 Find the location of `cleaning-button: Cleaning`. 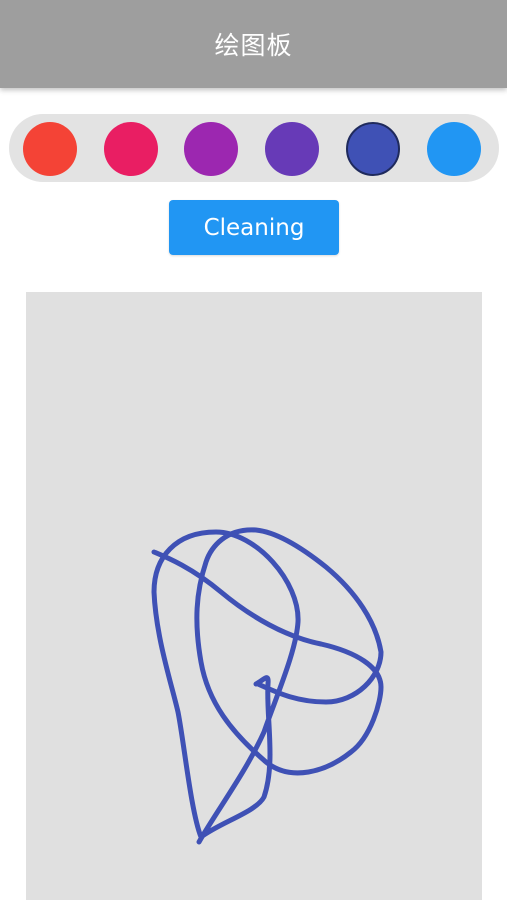

cleaning-button: Cleaning is located at coordinates (254, 227).